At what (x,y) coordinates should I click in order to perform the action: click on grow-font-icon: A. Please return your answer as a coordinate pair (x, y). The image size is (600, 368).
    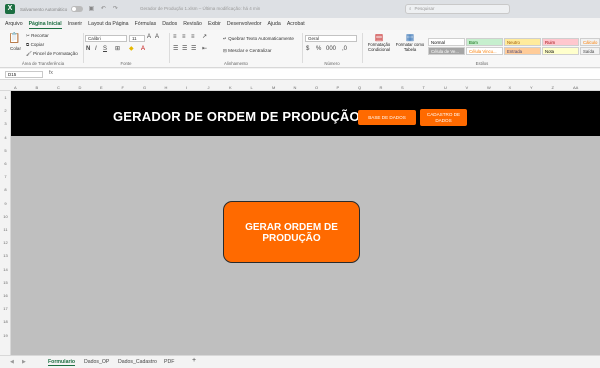
    Looking at the image, I should click on (149, 37).